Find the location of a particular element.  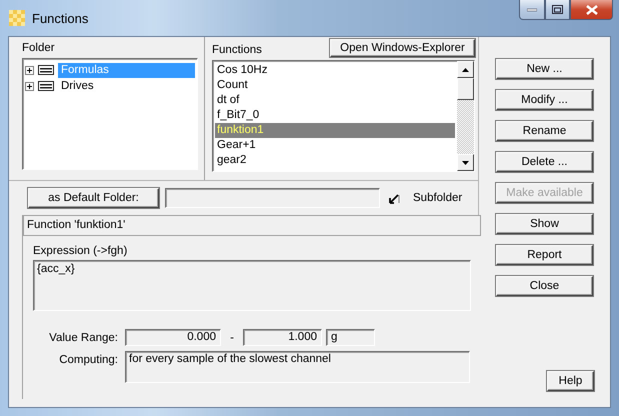

minimize-icon is located at coordinates (532, 10).